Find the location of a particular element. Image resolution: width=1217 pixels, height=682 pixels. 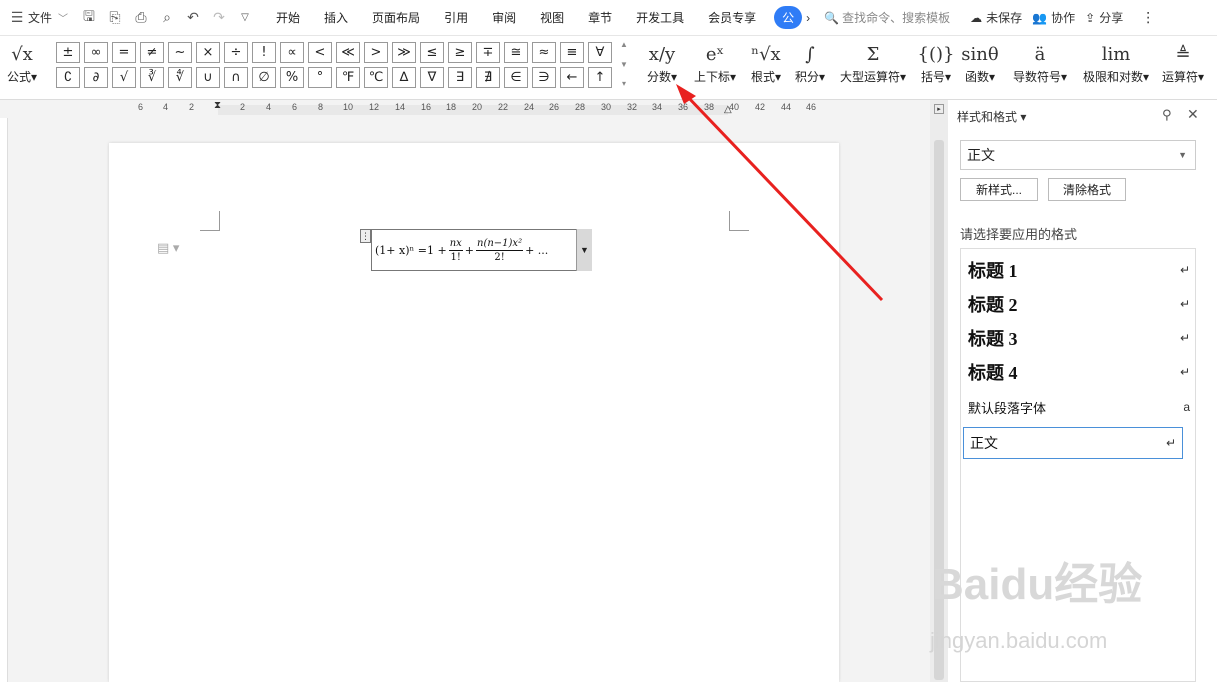

panel-title-text: 样式和格式 is located at coordinates (987, 117).